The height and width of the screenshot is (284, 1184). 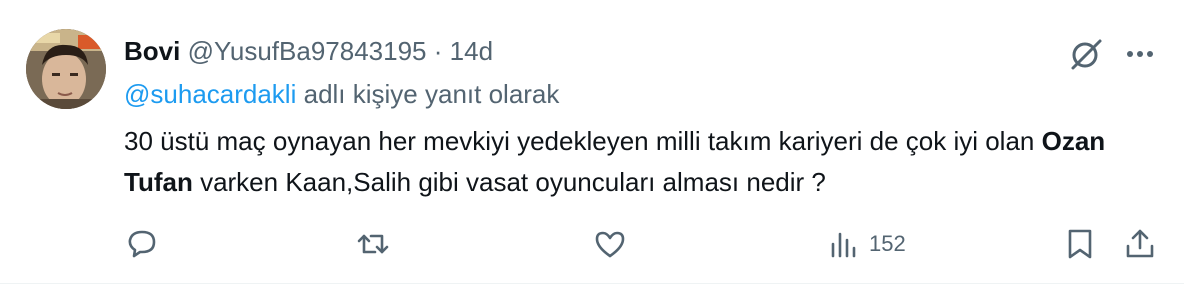 What do you see at coordinates (431, 94) in the screenshot?
I see `reply-suffix: adlı kişiye yanıt olarak` at bounding box center [431, 94].